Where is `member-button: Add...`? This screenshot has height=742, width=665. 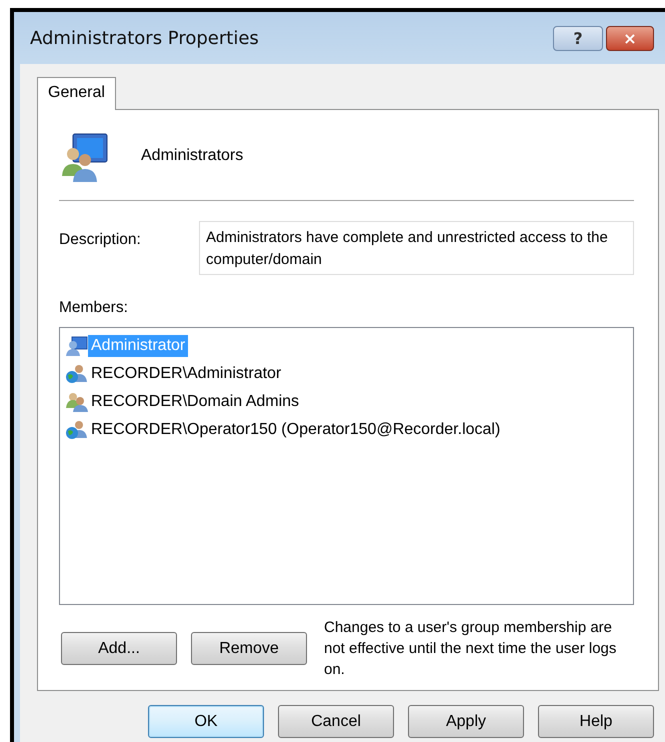 member-button: Add... is located at coordinates (119, 648).